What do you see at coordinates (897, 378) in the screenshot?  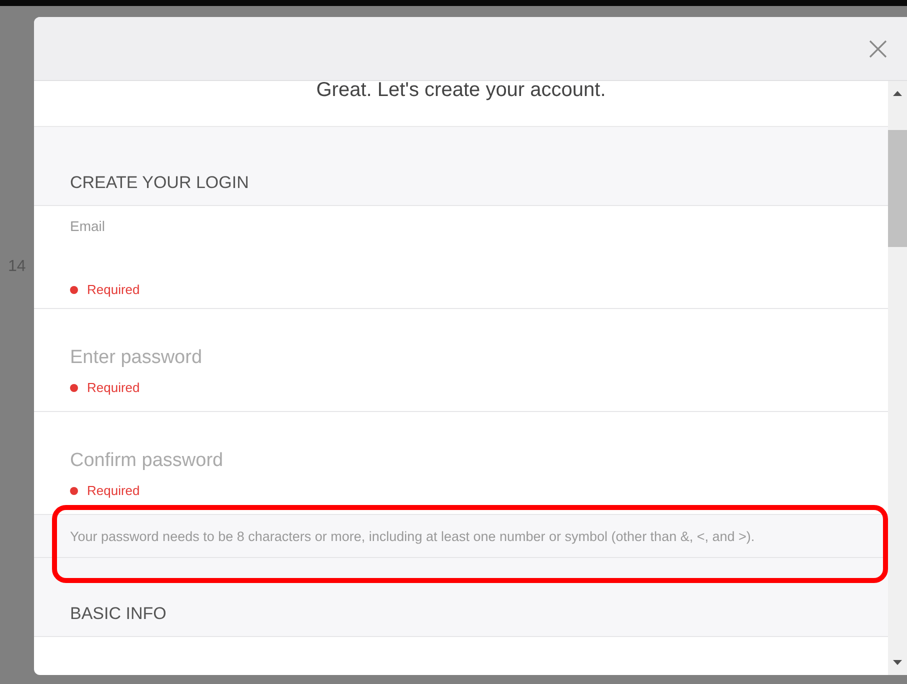 I see `scrollbar` at bounding box center [897, 378].